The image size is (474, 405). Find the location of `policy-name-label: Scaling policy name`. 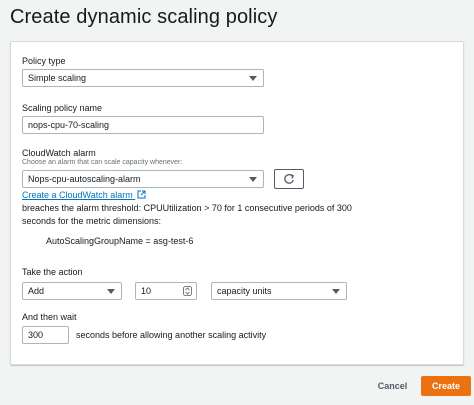

policy-name-label: Scaling policy name is located at coordinates (62, 108).